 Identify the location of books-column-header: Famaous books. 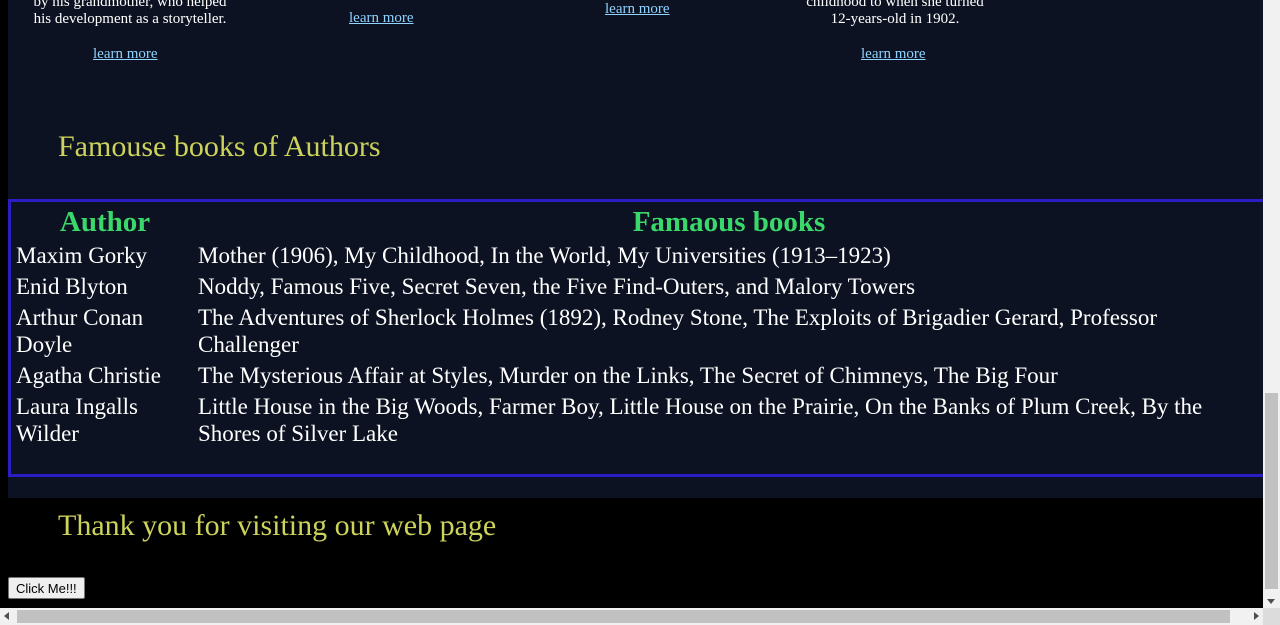
(729, 222).